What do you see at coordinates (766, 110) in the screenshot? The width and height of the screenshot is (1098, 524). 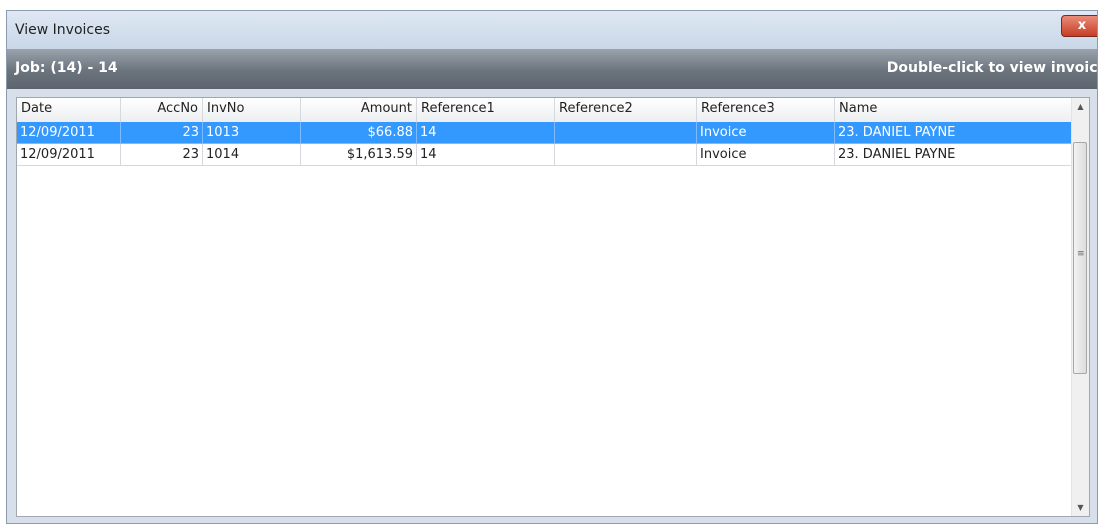 I see `column-header-reference3: Reference3` at bounding box center [766, 110].